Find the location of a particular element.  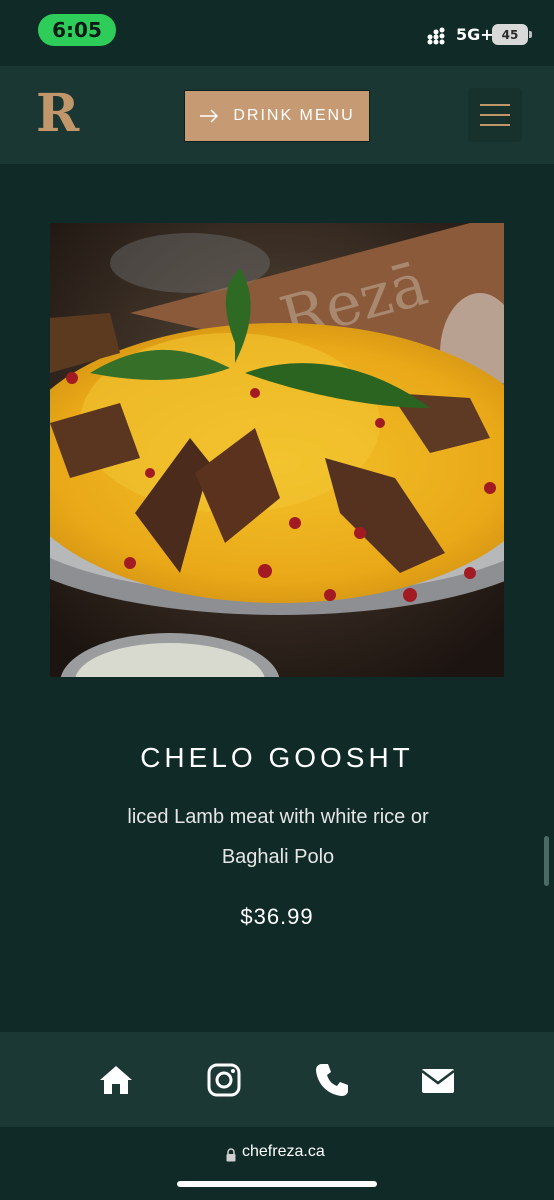

browser-url-bar: chefreza.ca is located at coordinates (277, 1163).